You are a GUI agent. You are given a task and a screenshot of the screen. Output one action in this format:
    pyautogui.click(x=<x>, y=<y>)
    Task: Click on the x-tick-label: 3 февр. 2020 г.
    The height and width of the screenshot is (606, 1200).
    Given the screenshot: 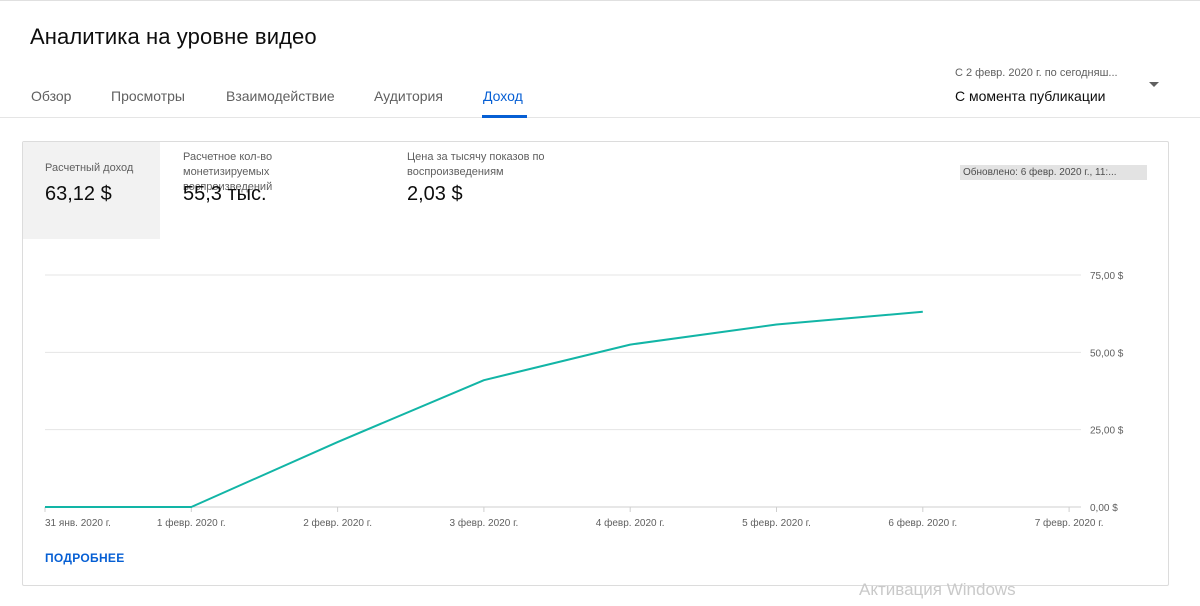 What is the action you would take?
    pyautogui.click(x=484, y=523)
    